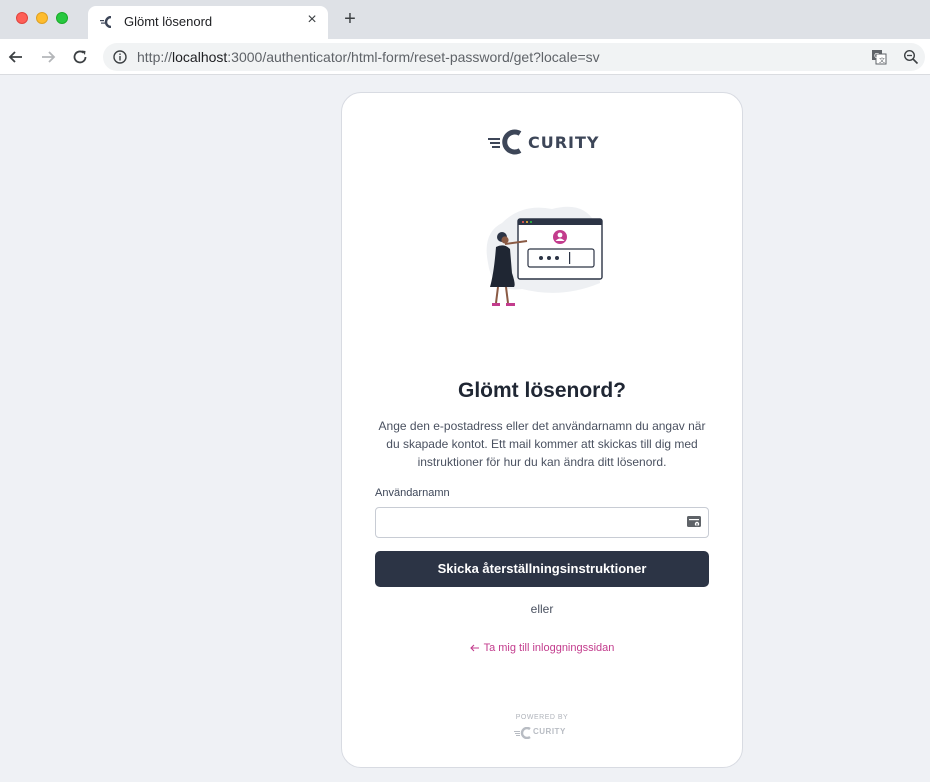 Image resolution: width=930 pixels, height=782 pixels. Describe the element at coordinates (412, 493) in the screenshot. I see `username-label: Användarnamn` at that location.